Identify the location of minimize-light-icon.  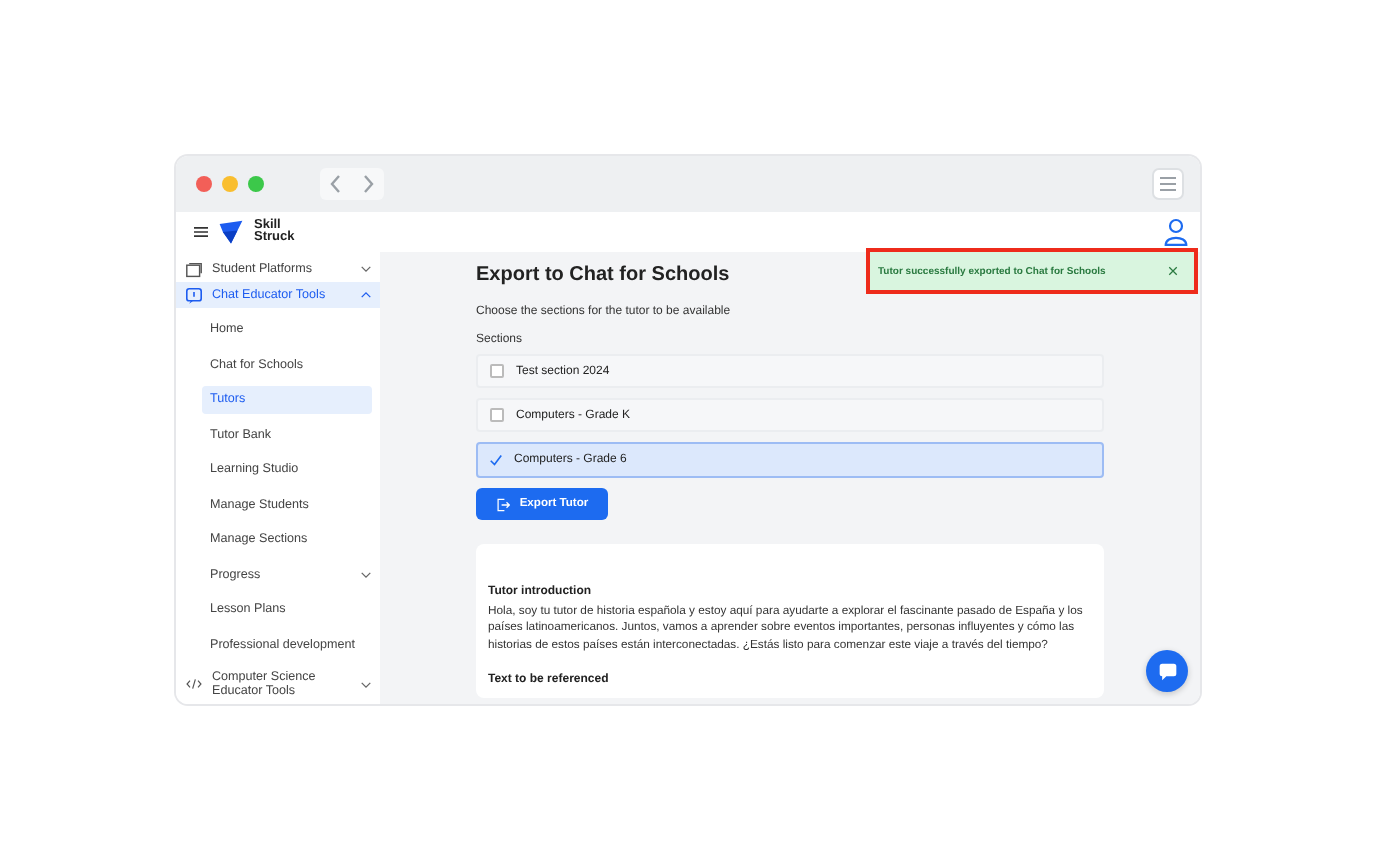
(230, 184).